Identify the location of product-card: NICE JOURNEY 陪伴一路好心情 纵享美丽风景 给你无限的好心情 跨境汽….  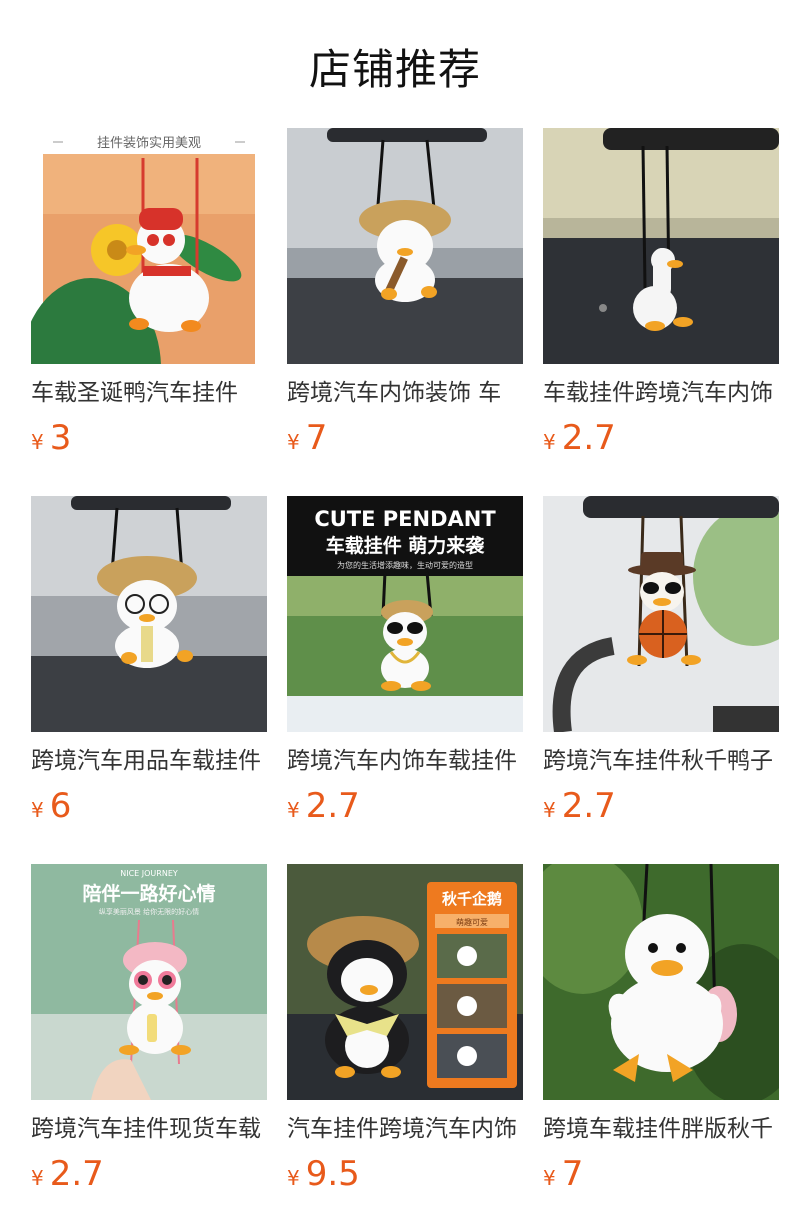
(149, 1032).